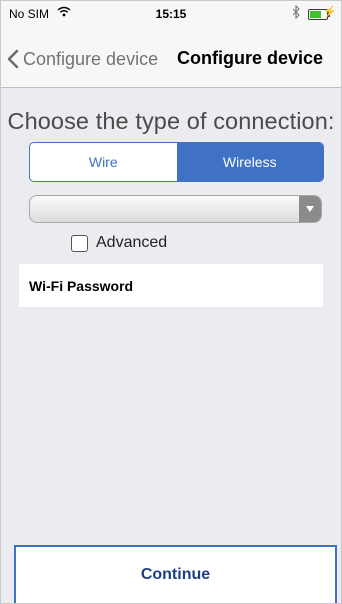 The width and height of the screenshot is (342, 604). I want to click on continue-button: Continue, so click(175, 574).